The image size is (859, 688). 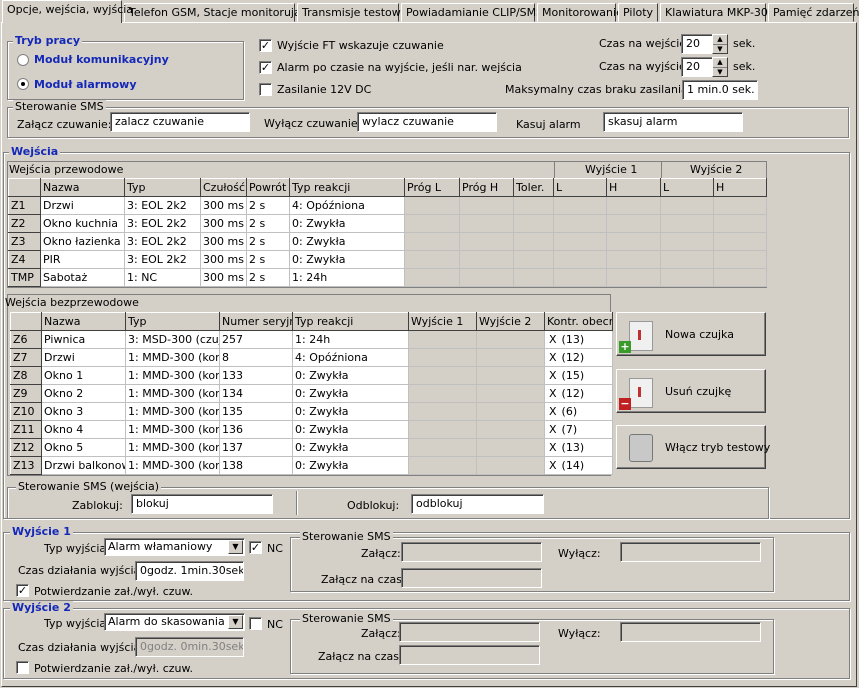 What do you see at coordinates (162, 205) in the screenshot?
I see `table-cell: 3: EOL 2k2` at bounding box center [162, 205].